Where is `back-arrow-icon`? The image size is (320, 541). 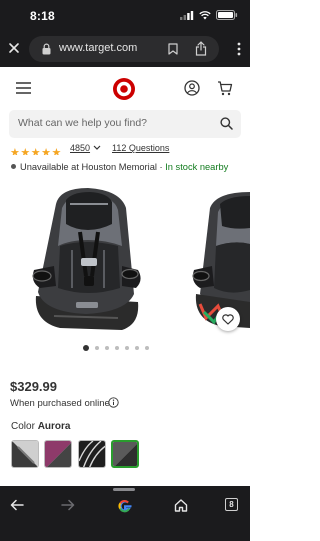 back-arrow-icon is located at coordinates (17, 505).